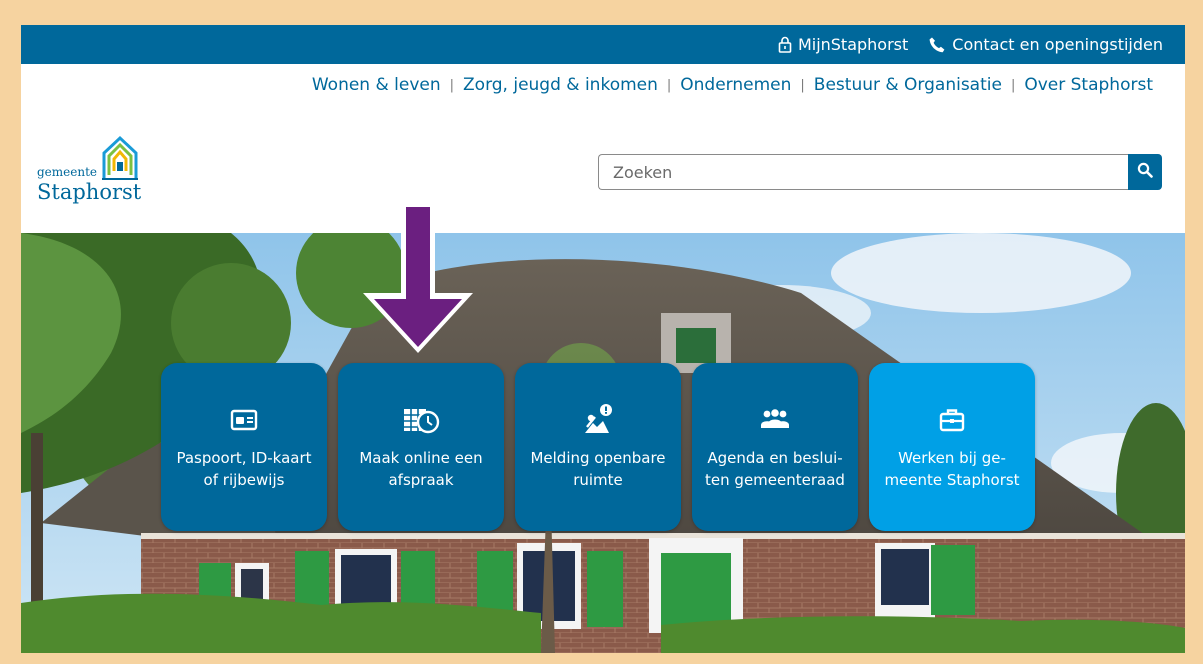  What do you see at coordinates (952, 420) in the screenshot?
I see `briefcase-icon` at bounding box center [952, 420].